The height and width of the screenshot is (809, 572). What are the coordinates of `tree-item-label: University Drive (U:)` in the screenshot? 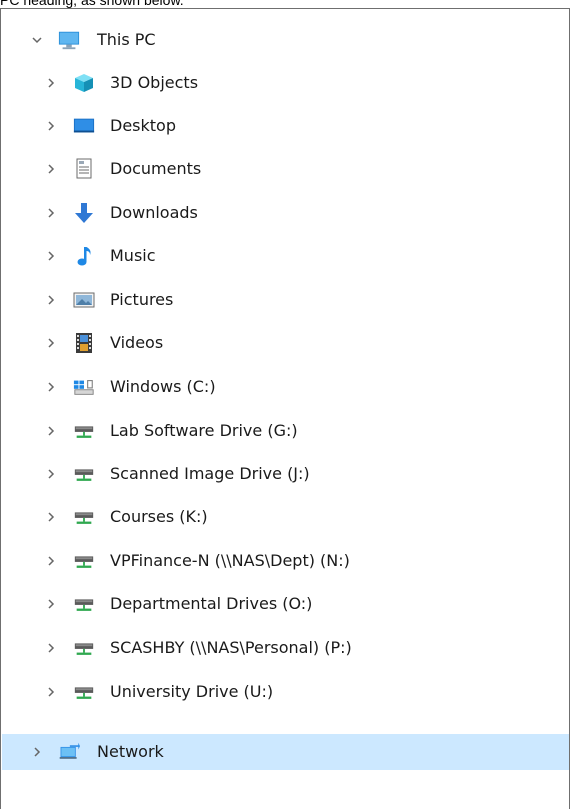 It's located at (192, 691).